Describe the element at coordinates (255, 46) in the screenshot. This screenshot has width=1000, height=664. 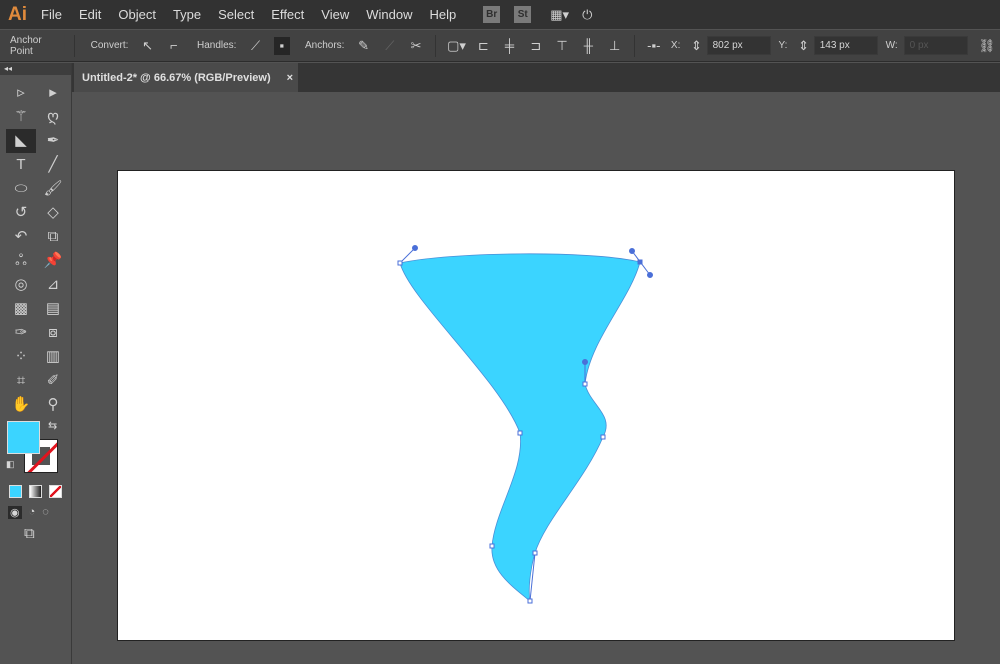
I see `show-handles-icon: ⟋` at that location.